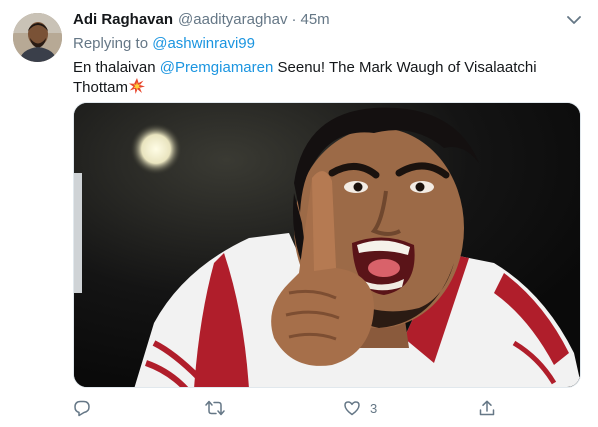  I want to click on tweet-text-part1: En thalaivan, so click(116, 67).